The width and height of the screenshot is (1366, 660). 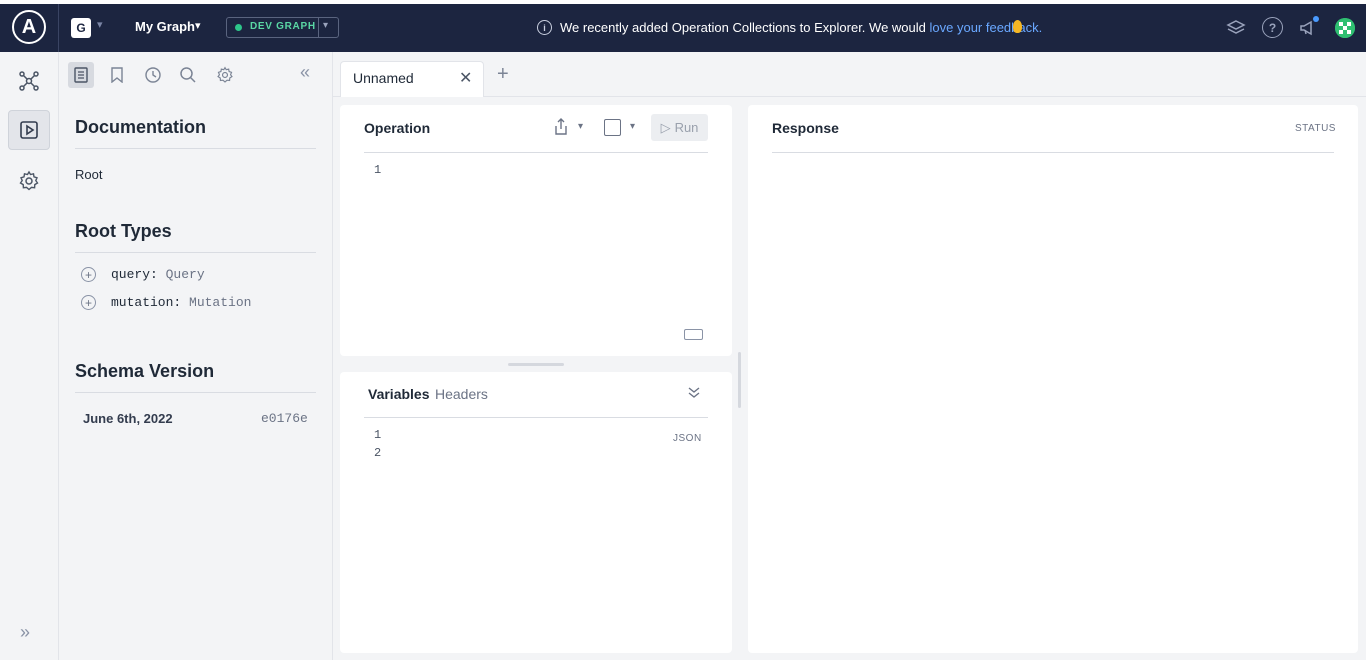 What do you see at coordinates (318, 27) in the screenshot?
I see `variant-divider` at bounding box center [318, 27].